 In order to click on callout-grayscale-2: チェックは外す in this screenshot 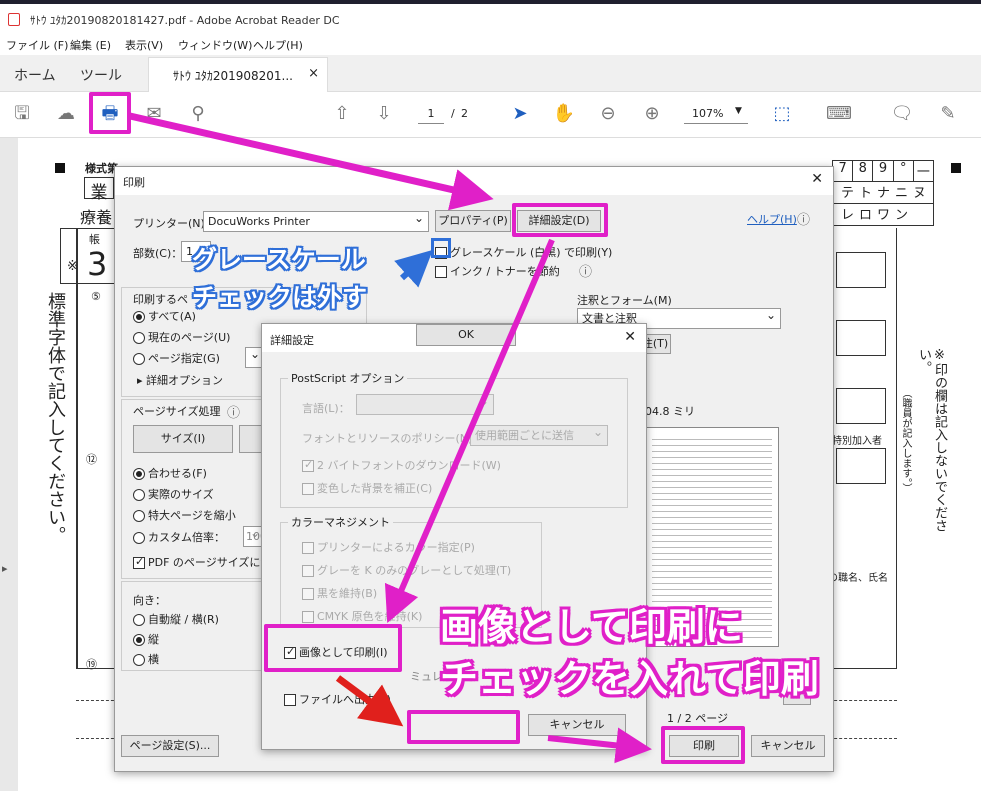, I will do `click(280, 297)`.